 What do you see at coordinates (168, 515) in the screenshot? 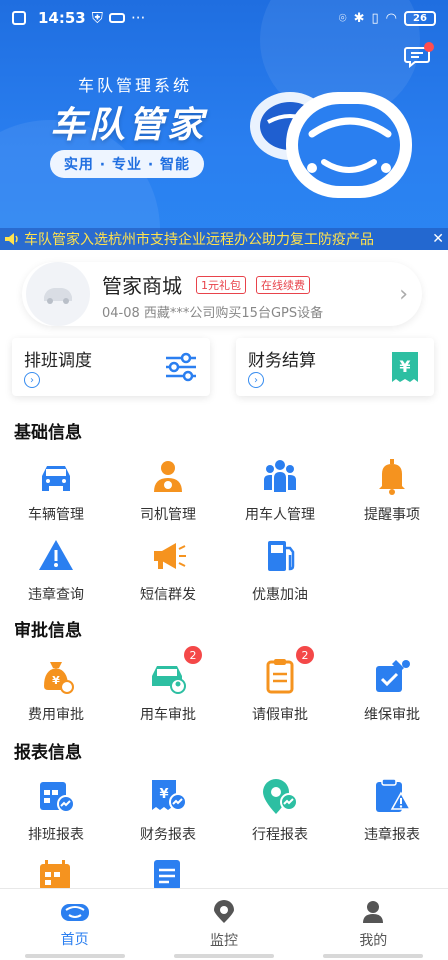
I see `grid-label: 司机管理` at bounding box center [168, 515].